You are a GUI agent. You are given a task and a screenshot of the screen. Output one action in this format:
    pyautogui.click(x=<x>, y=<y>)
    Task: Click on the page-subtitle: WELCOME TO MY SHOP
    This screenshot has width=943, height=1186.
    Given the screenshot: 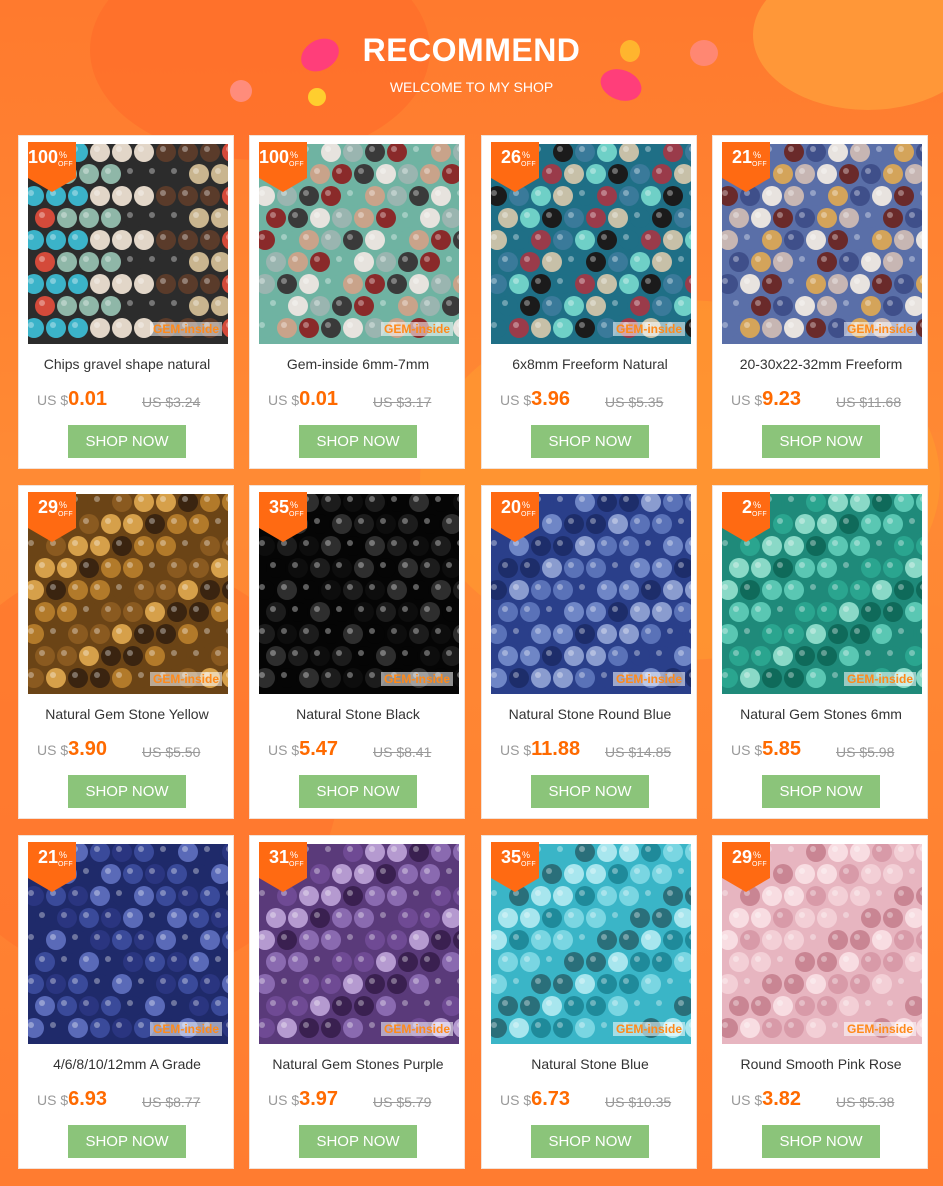 What is the action you would take?
    pyautogui.click(x=471, y=87)
    